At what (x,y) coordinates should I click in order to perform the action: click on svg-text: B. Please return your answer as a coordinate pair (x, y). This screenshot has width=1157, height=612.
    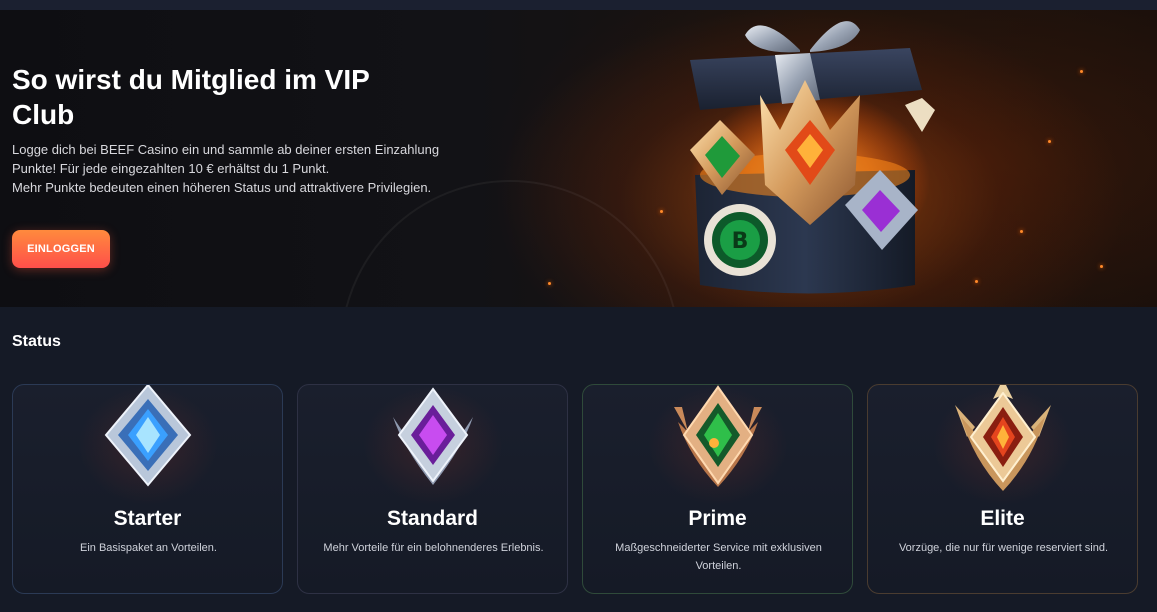
    Looking at the image, I should click on (740, 241).